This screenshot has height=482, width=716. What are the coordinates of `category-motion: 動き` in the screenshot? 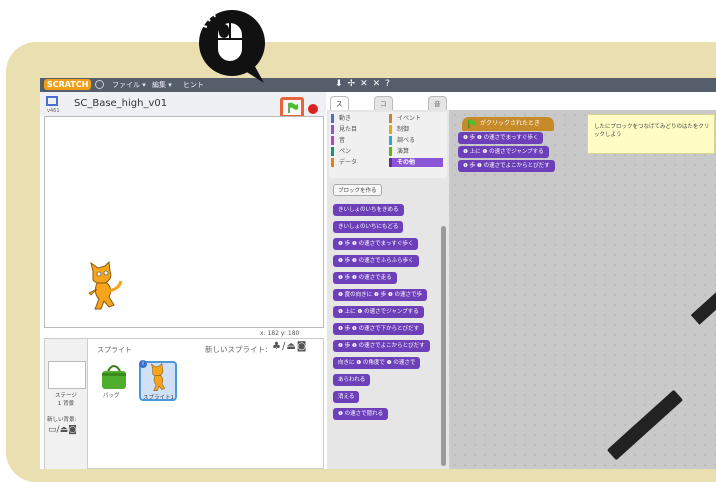 It's located at (341, 118).